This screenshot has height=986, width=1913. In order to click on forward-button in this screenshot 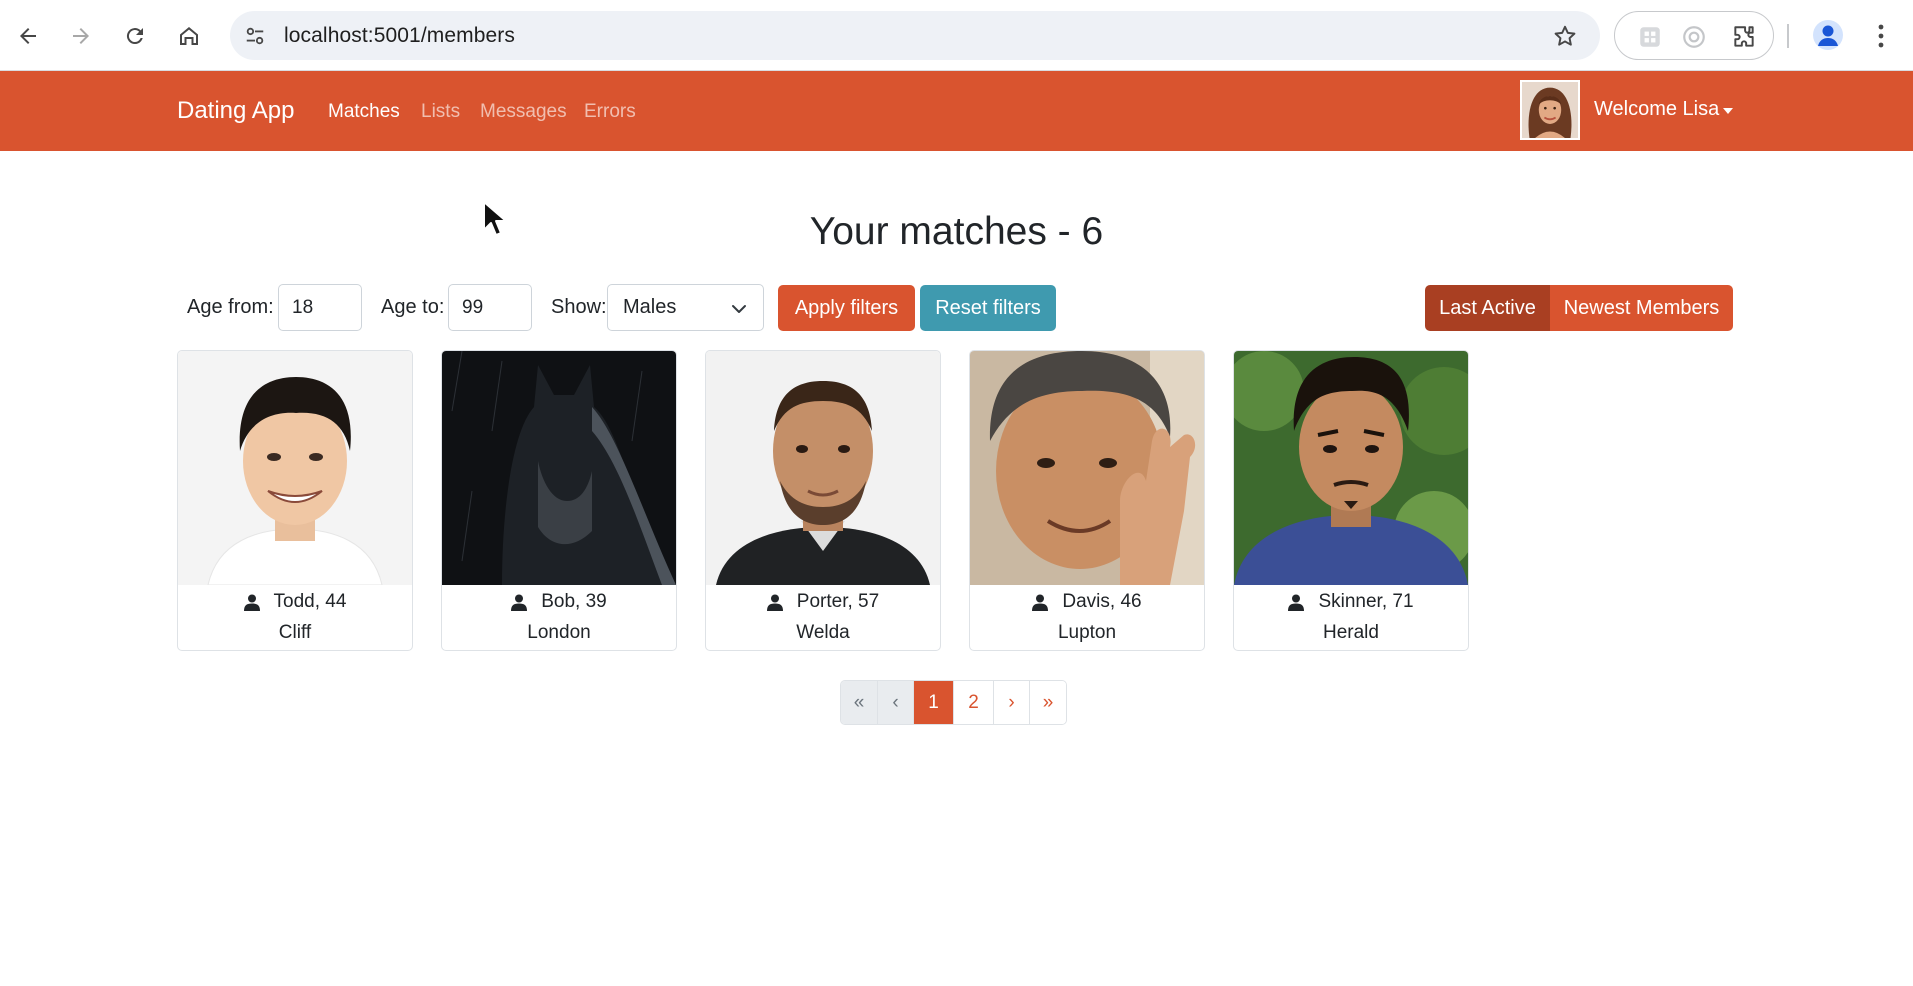, I will do `click(81, 36)`.